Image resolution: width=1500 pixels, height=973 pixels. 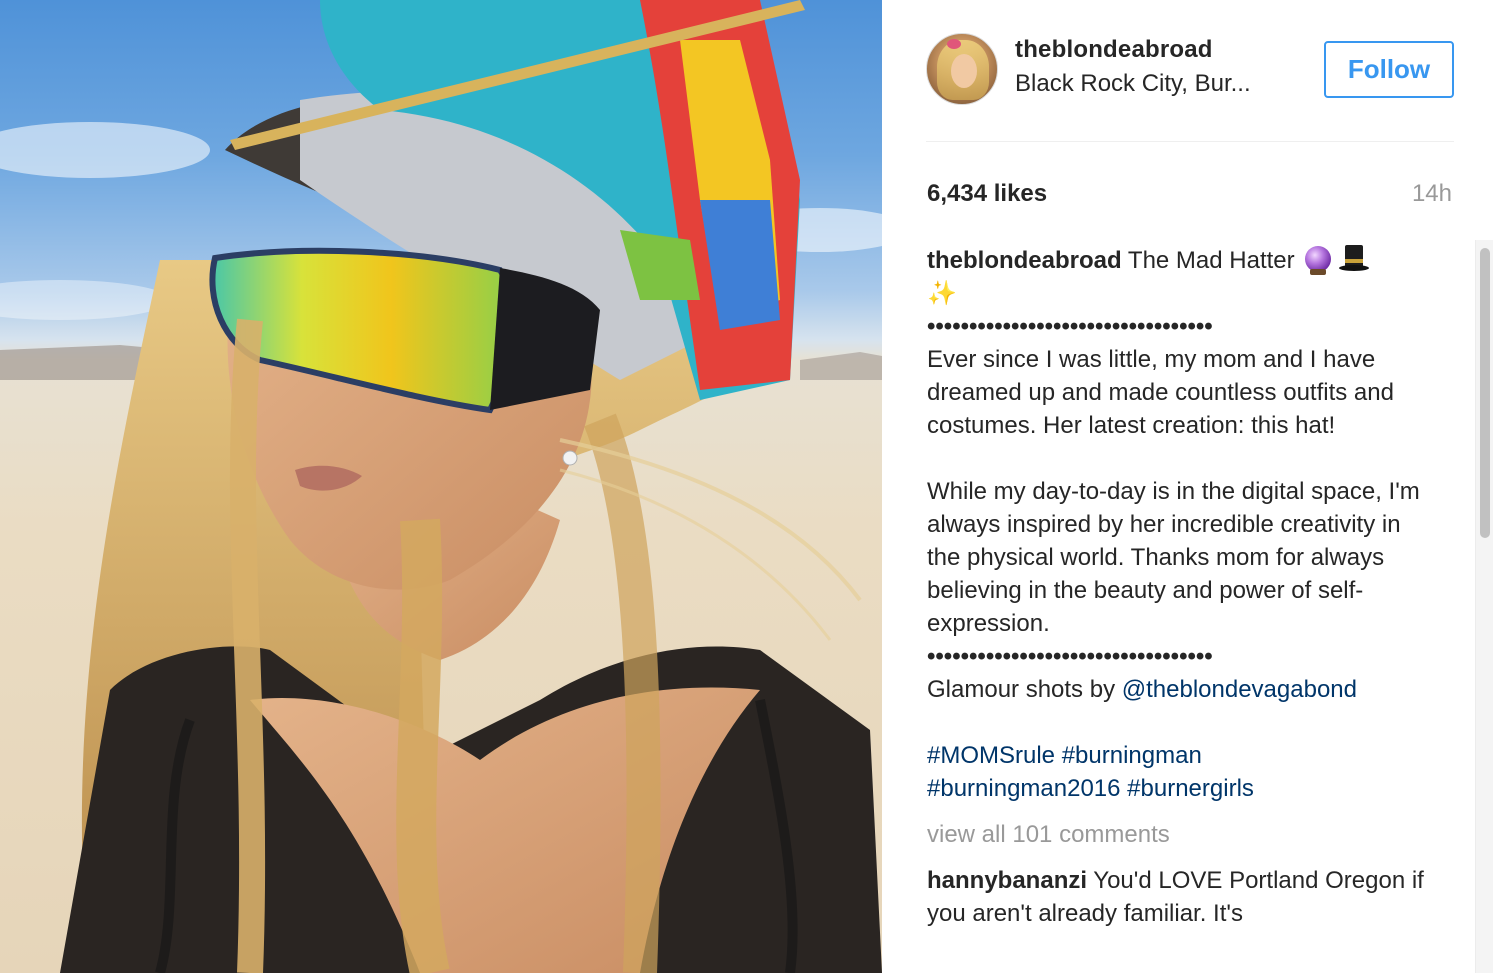 I want to click on hashtag-link: #MOMSrule, so click(x=991, y=755).